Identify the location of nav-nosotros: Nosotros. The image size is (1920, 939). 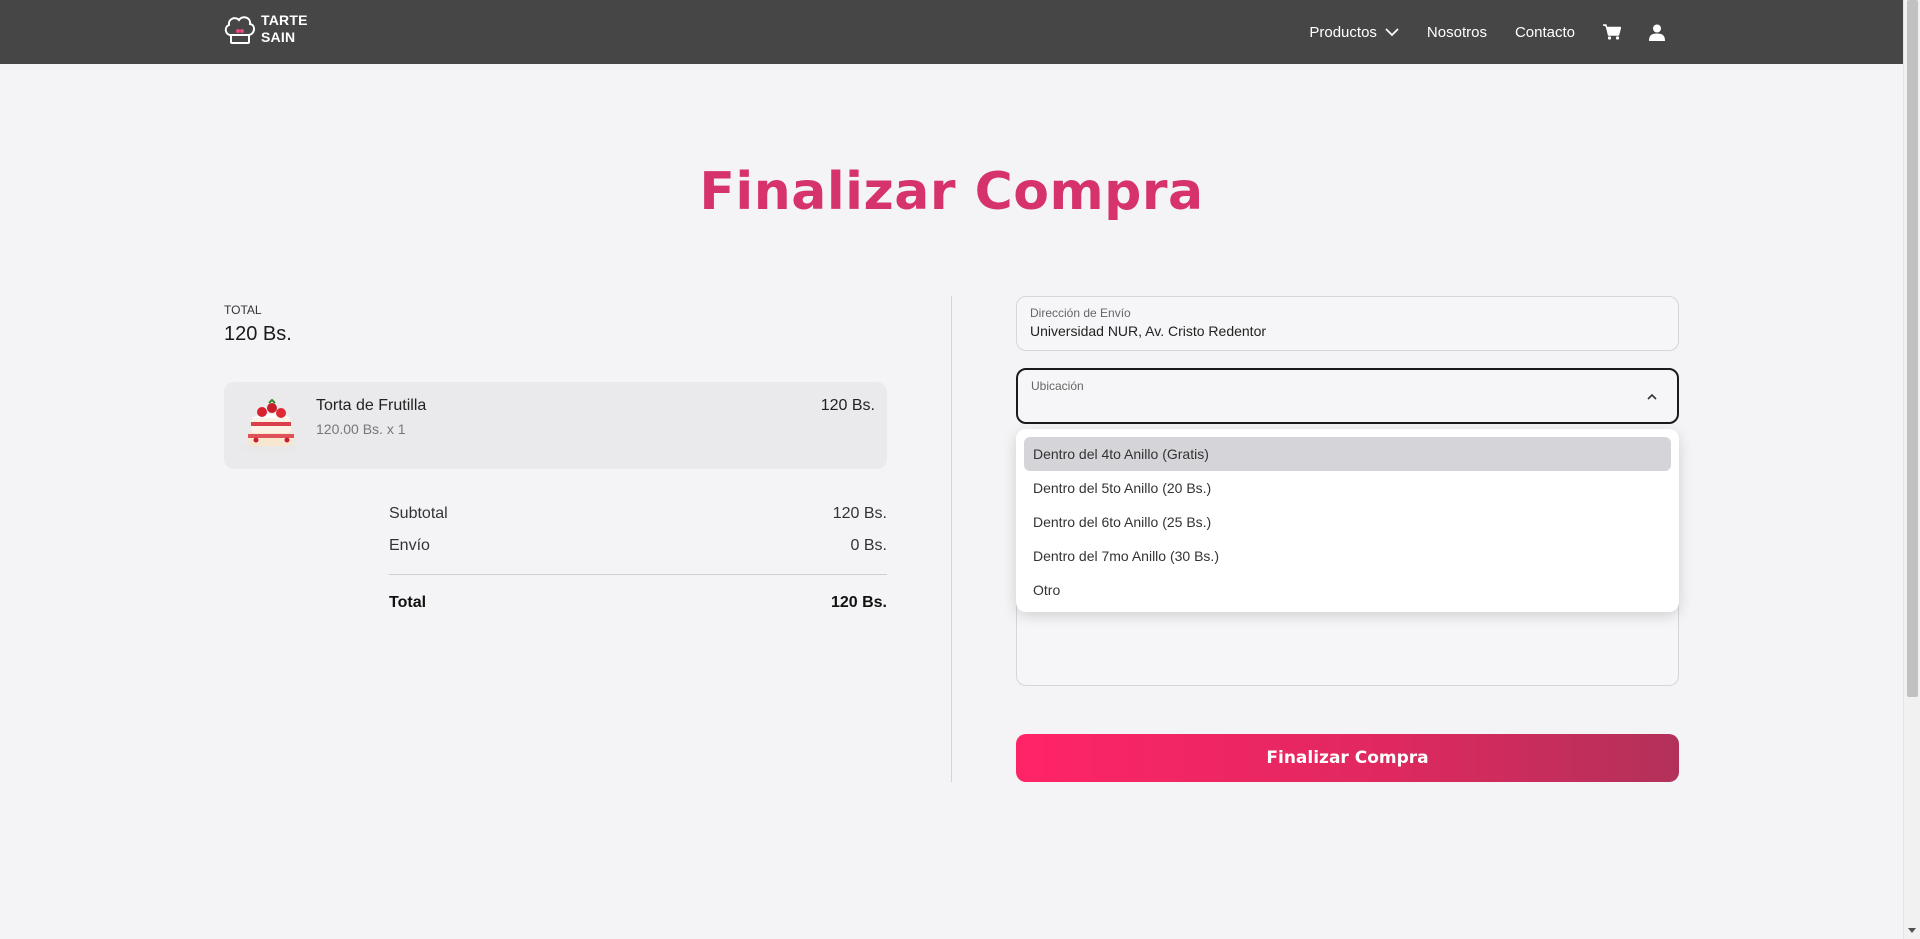
(1457, 32).